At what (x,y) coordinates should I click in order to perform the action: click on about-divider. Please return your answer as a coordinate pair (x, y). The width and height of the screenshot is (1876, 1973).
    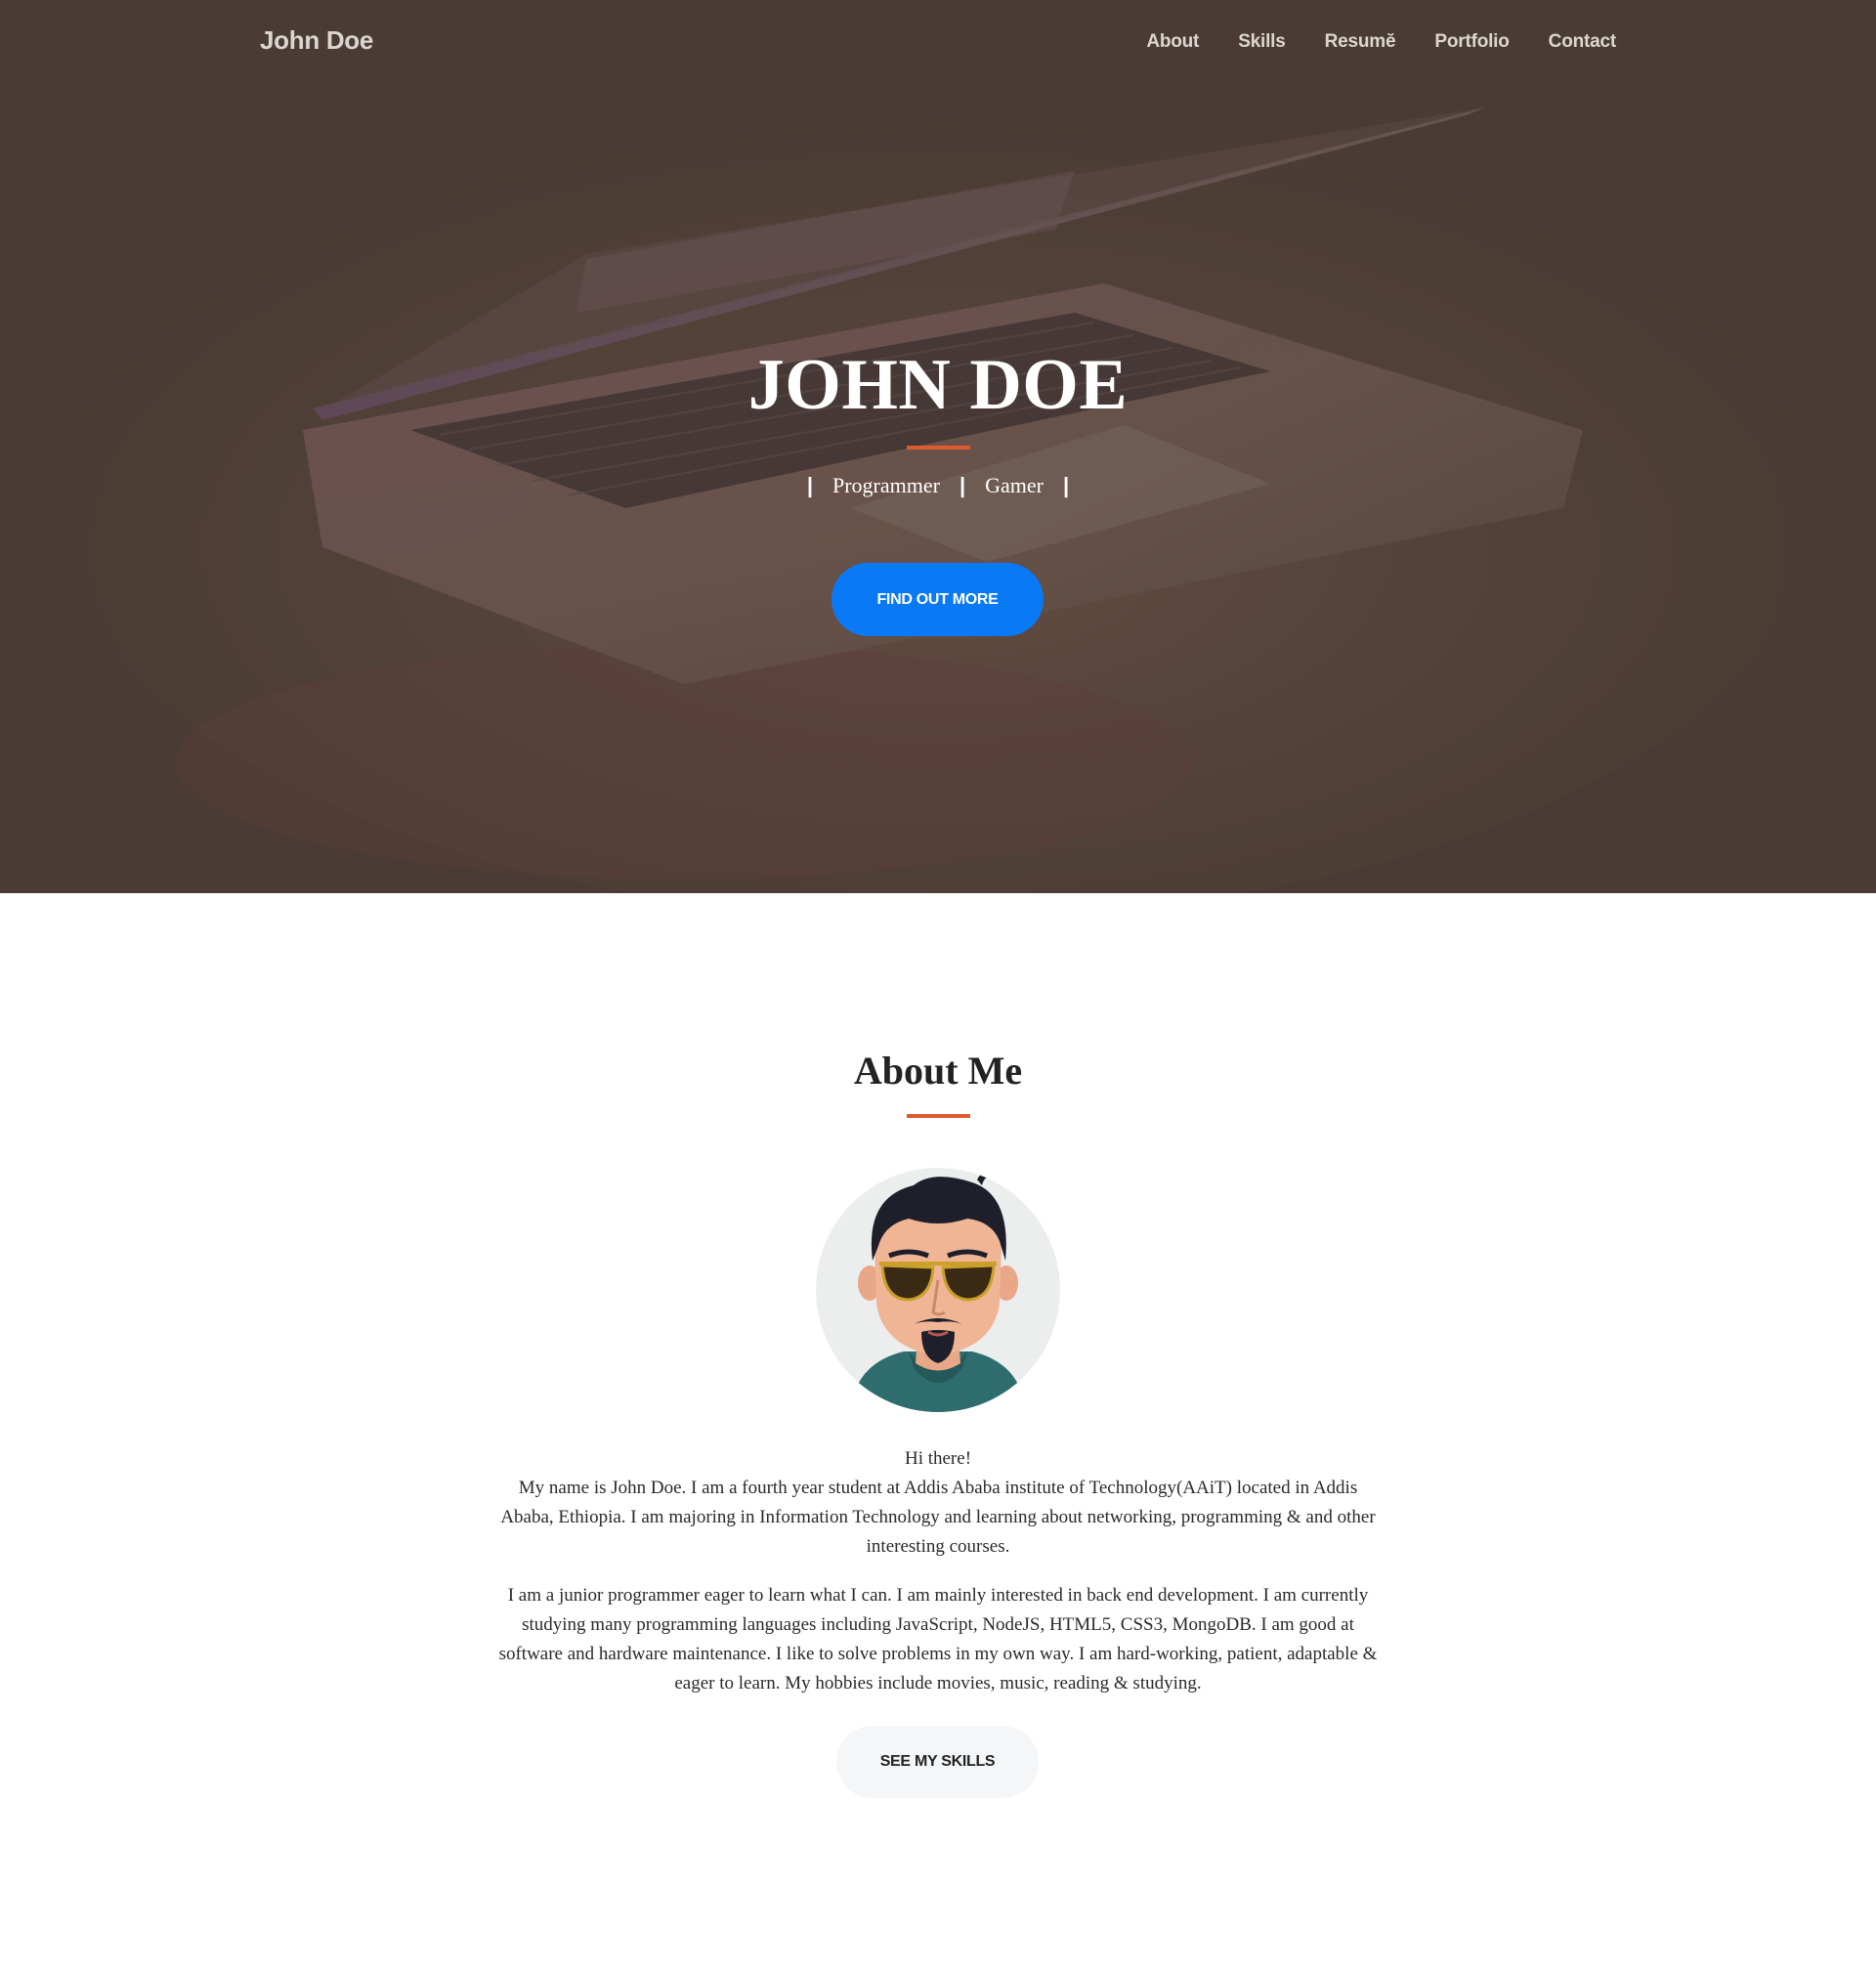
    Looking at the image, I should click on (938, 1116).